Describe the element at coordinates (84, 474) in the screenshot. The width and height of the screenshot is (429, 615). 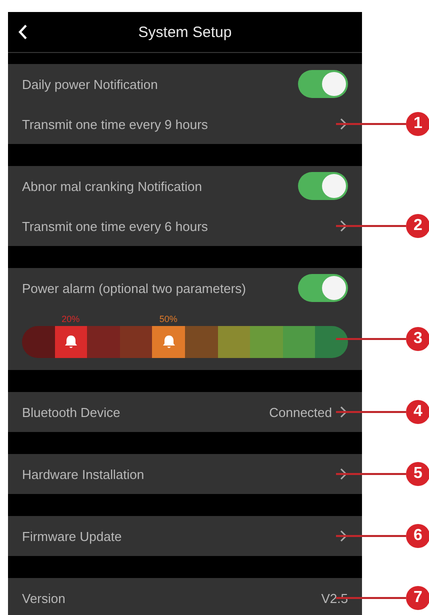
I see `setting-label: Hardware Installation` at that location.